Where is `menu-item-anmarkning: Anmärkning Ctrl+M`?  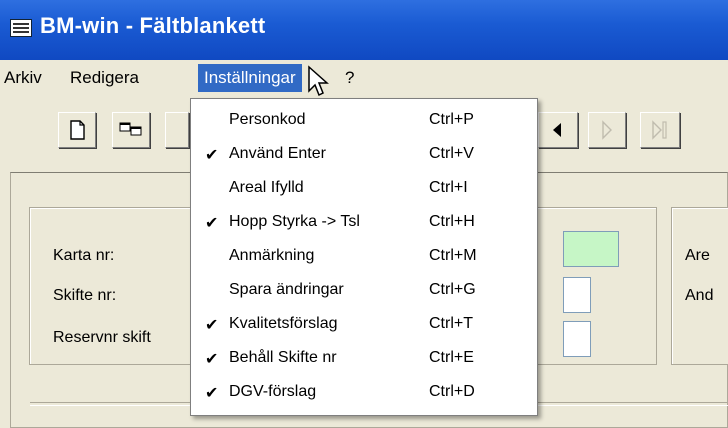 menu-item-anmarkning: Anmärkning Ctrl+M is located at coordinates (364, 256).